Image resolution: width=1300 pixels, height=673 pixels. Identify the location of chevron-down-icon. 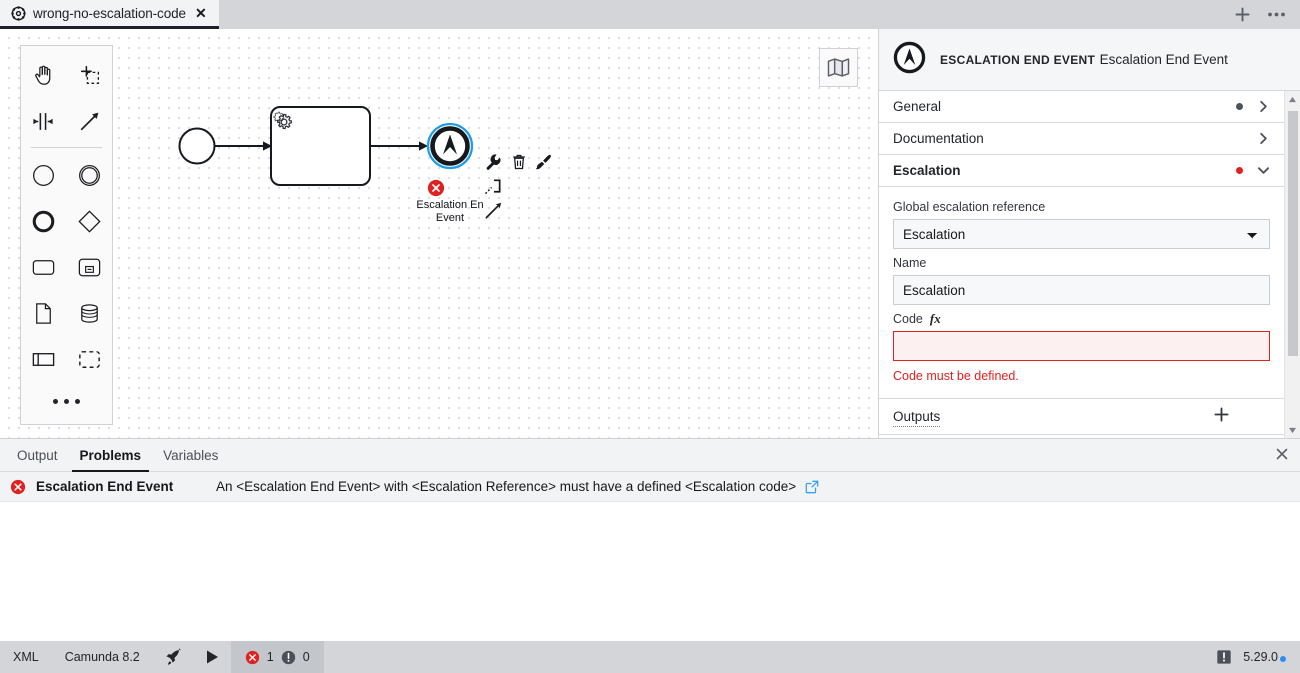
(1263, 170).